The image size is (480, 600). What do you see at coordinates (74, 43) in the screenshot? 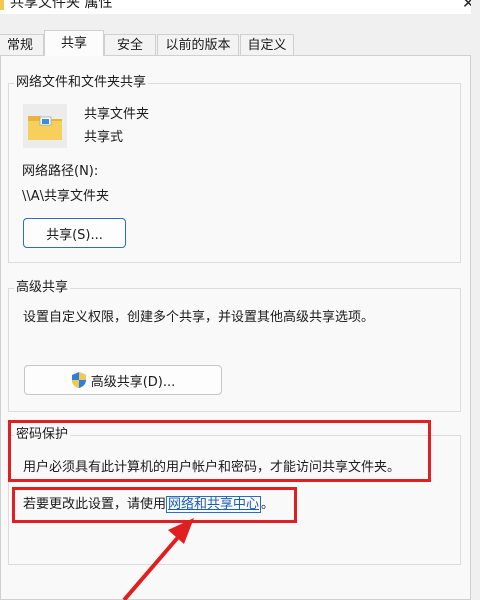
I see `tab-sharing: 共享` at bounding box center [74, 43].